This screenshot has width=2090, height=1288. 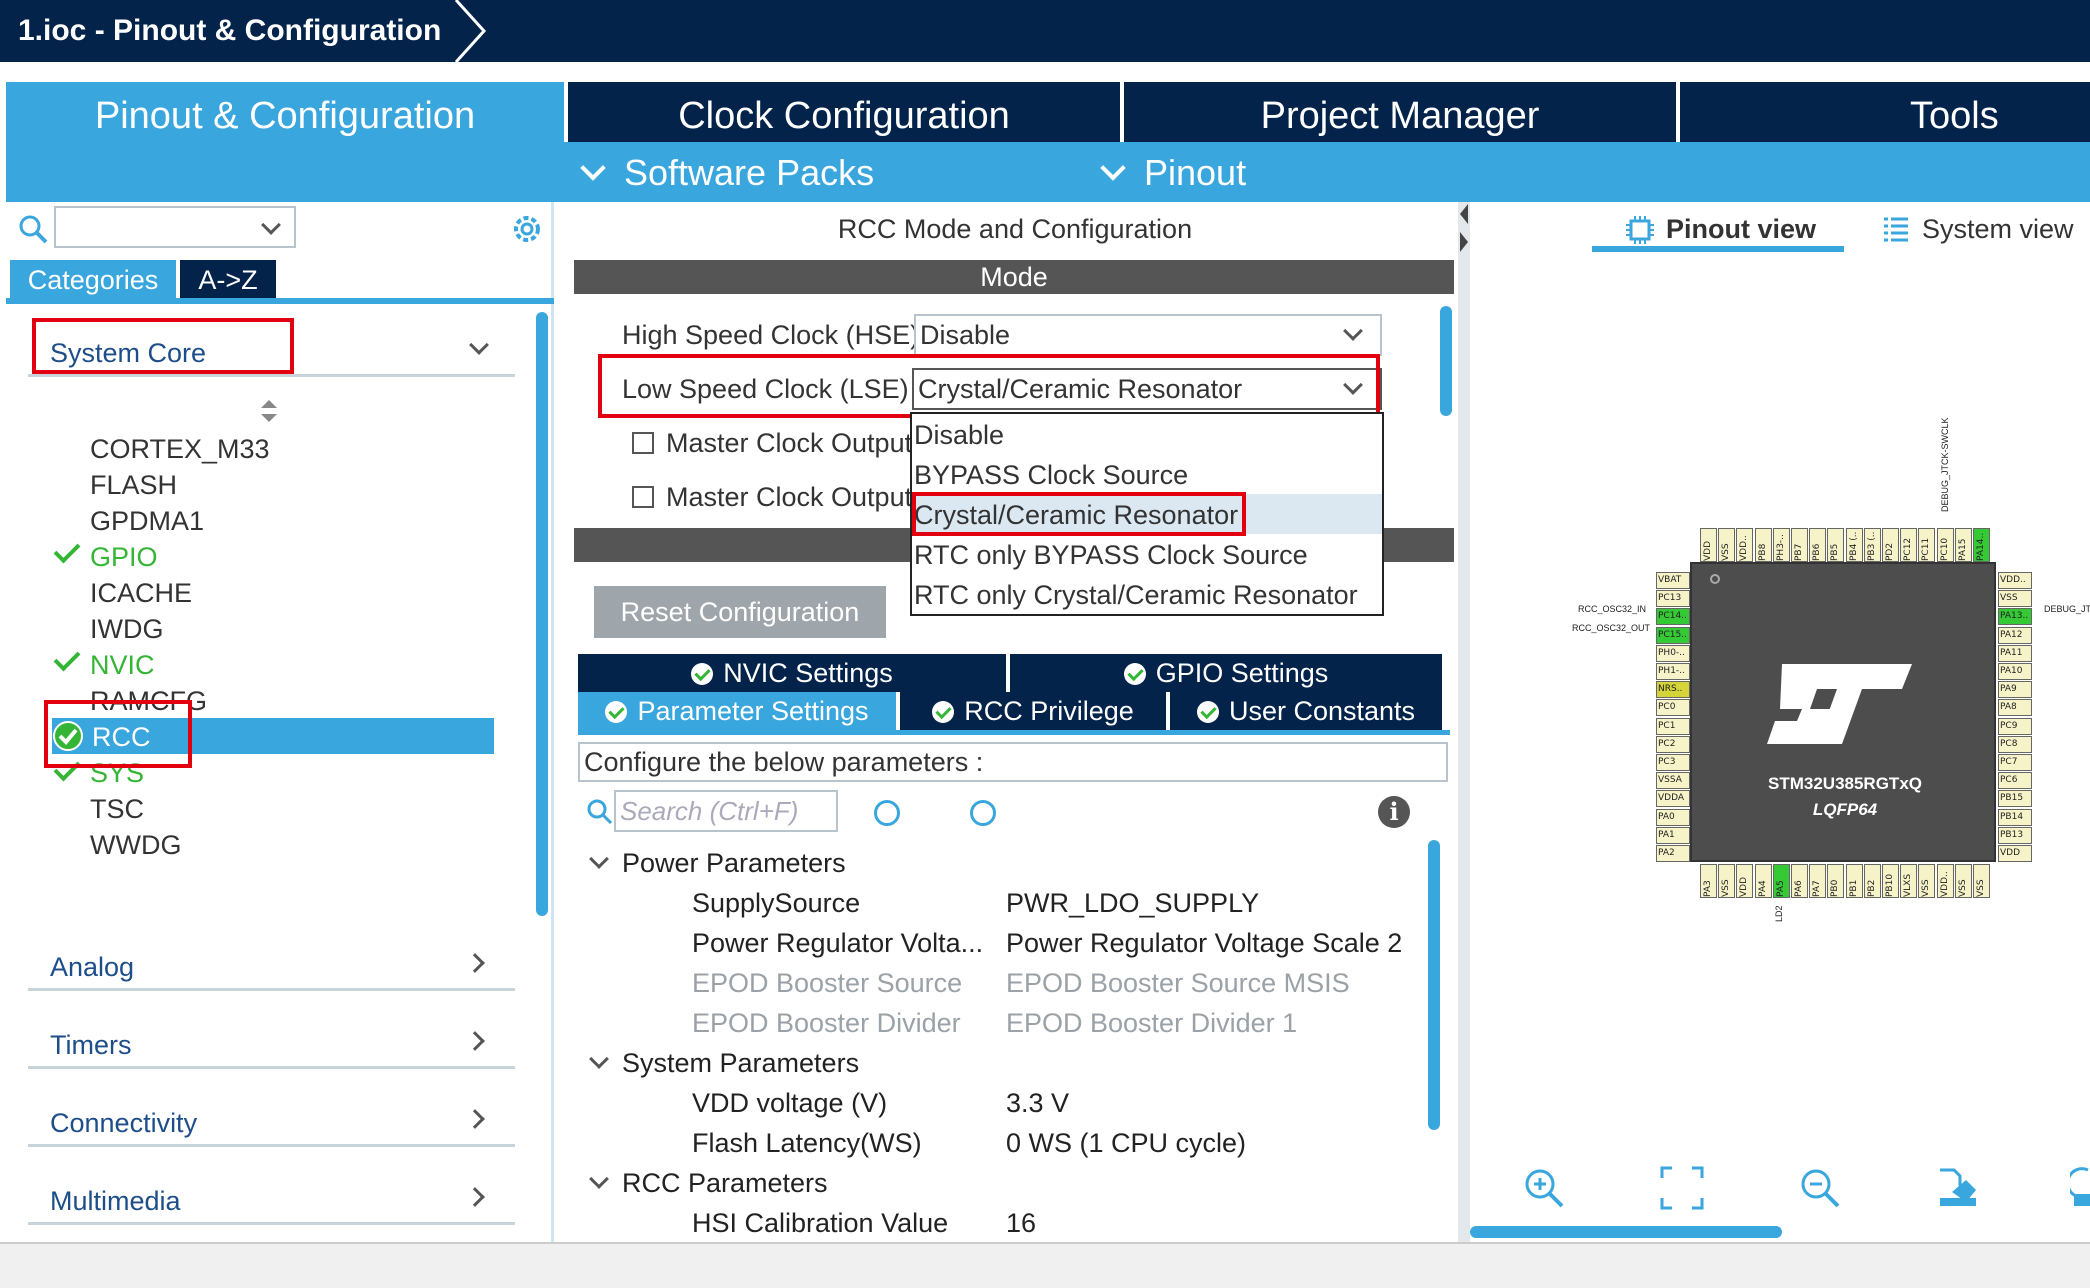 What do you see at coordinates (180, 449) in the screenshot?
I see `list-item-cortex: CORTEX_M33` at bounding box center [180, 449].